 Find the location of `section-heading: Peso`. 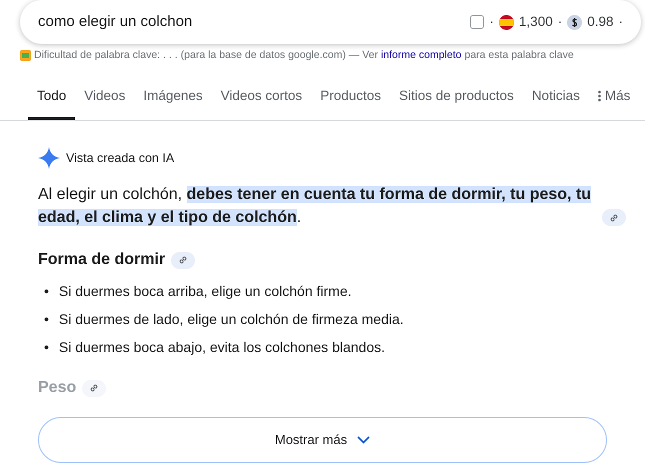

section-heading: Peso is located at coordinates (57, 388).